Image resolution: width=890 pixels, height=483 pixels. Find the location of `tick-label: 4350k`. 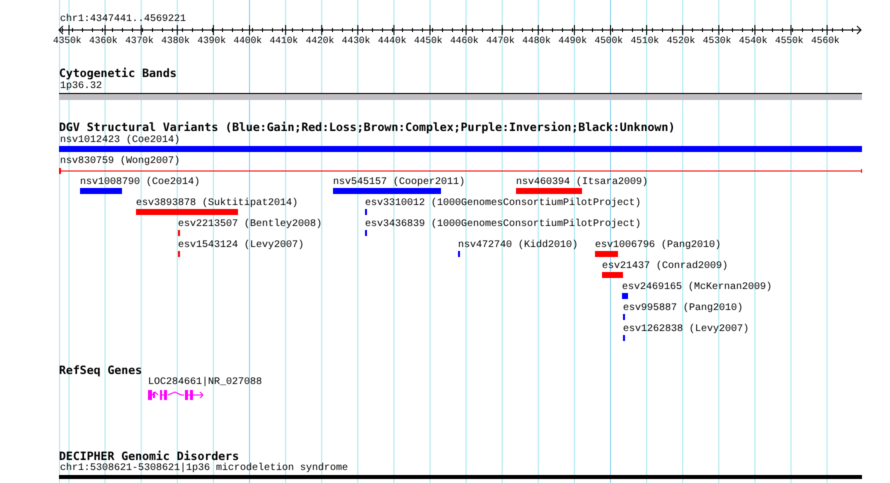

tick-label: 4350k is located at coordinates (67, 40).